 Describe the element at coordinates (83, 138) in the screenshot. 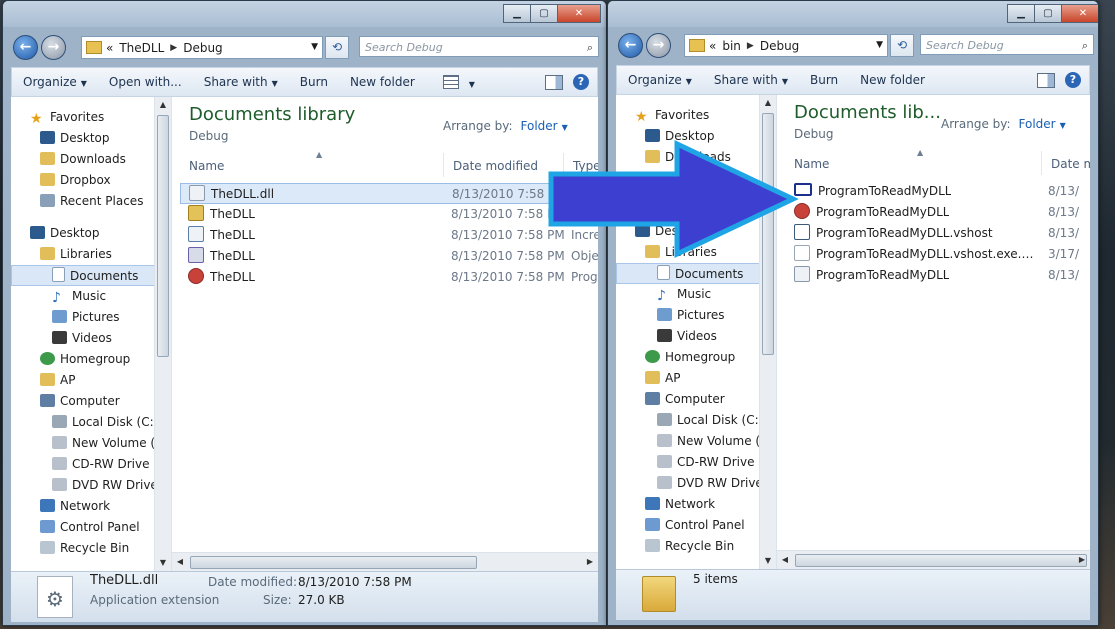

I see `nav-desktop-favorite: Desktop` at that location.